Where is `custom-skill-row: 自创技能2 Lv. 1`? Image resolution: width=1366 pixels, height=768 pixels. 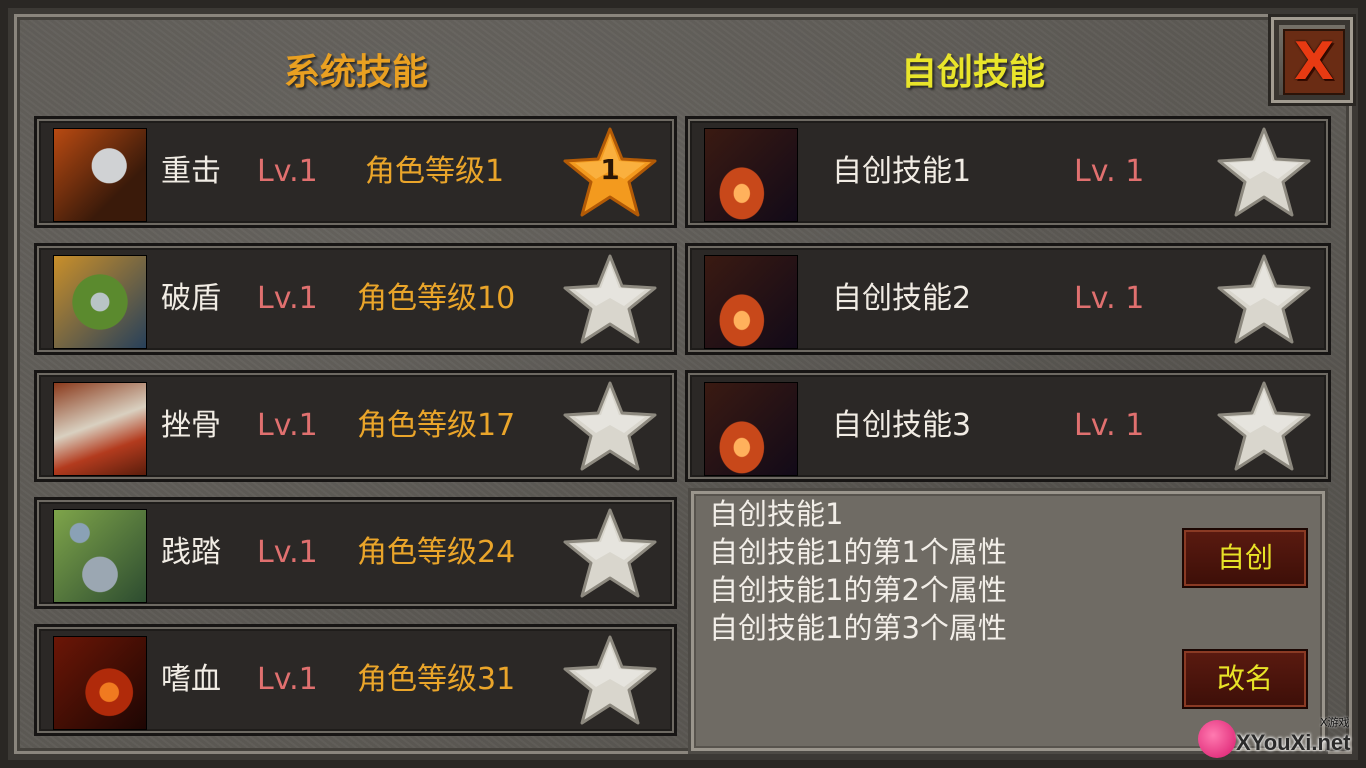 custom-skill-row: 自创技能2 Lv. 1 is located at coordinates (1008, 299).